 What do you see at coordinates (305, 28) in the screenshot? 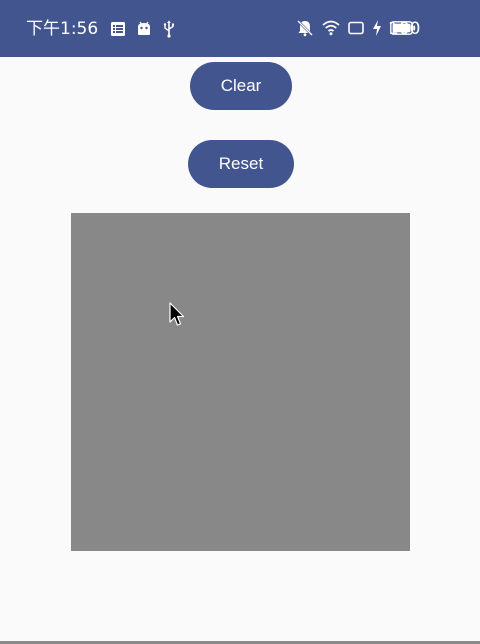
I see `mute-icon` at bounding box center [305, 28].